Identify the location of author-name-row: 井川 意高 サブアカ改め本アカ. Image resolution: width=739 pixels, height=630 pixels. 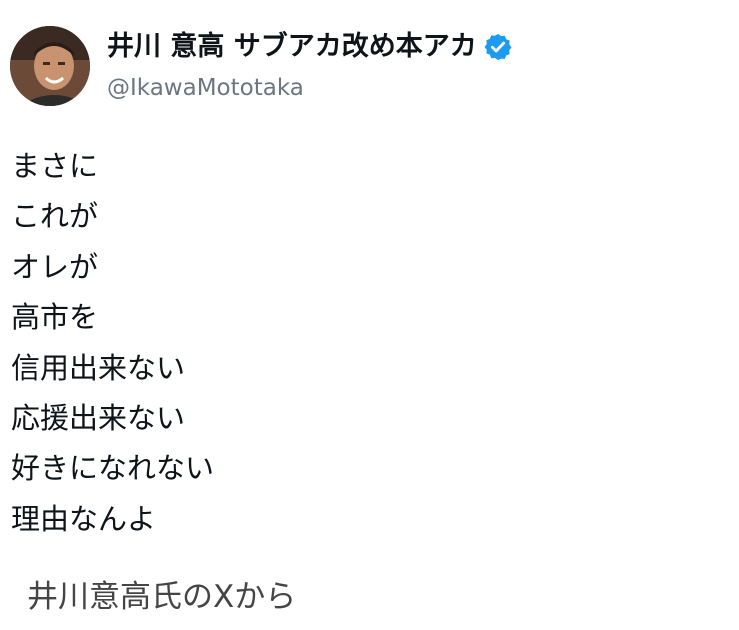
(310, 47).